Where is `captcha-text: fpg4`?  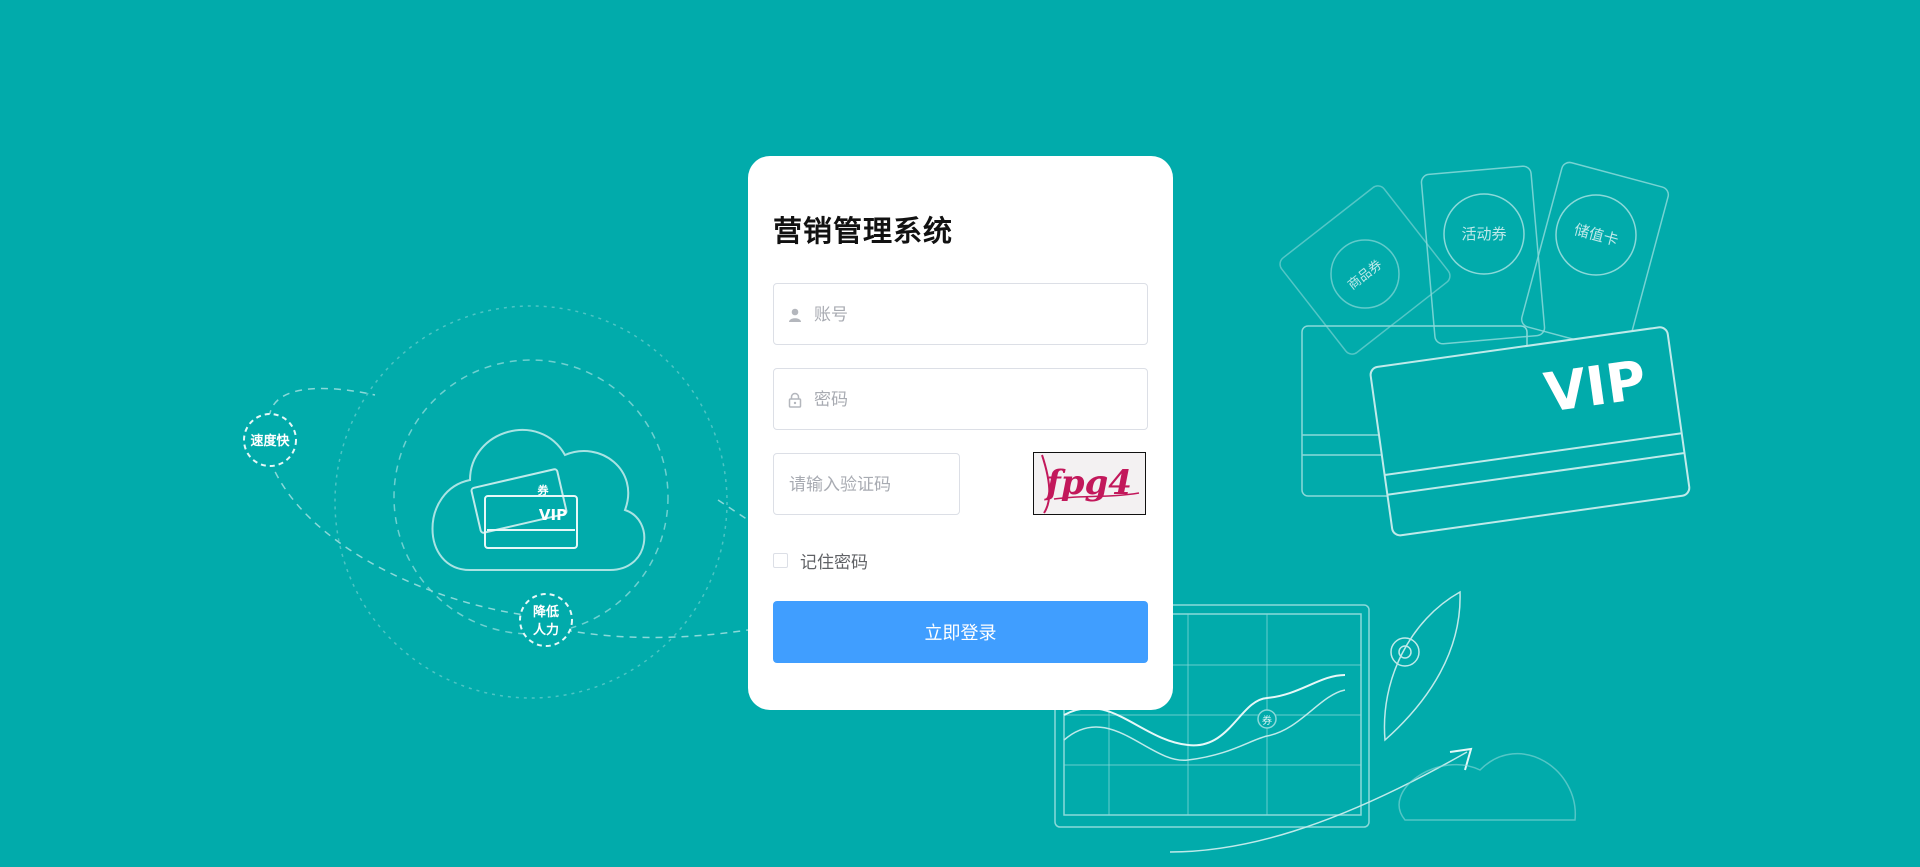
captcha-text: fpg4 is located at coordinates (1088, 483).